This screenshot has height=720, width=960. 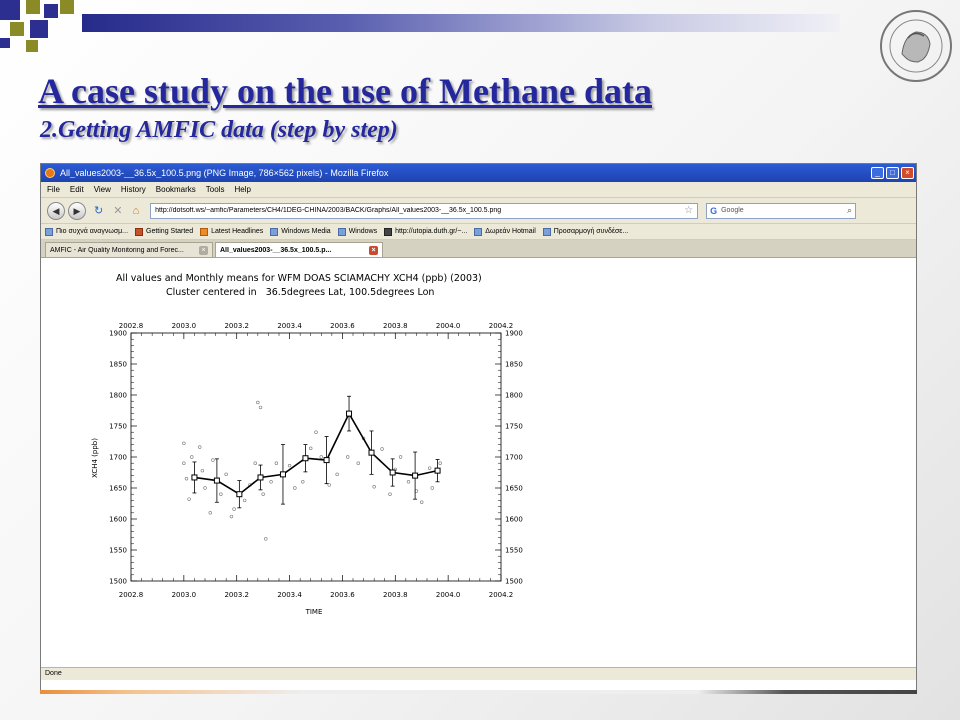 What do you see at coordinates (300, 231) in the screenshot?
I see `bookmark-item: Windows Media` at bounding box center [300, 231].